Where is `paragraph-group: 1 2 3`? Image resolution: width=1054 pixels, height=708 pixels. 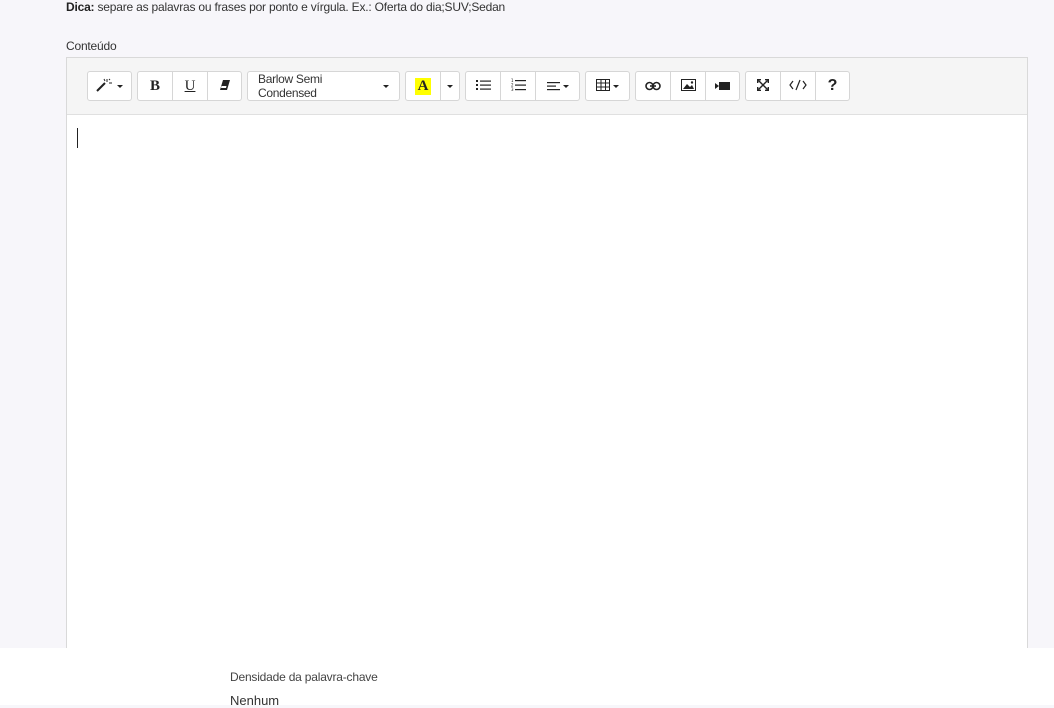
paragraph-group: 1 2 3 is located at coordinates (522, 86).